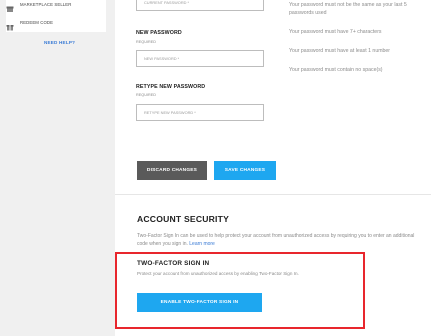  Describe the element at coordinates (336, 70) in the screenshot. I see `rule-text: Your password must contain no space(s)` at that location.